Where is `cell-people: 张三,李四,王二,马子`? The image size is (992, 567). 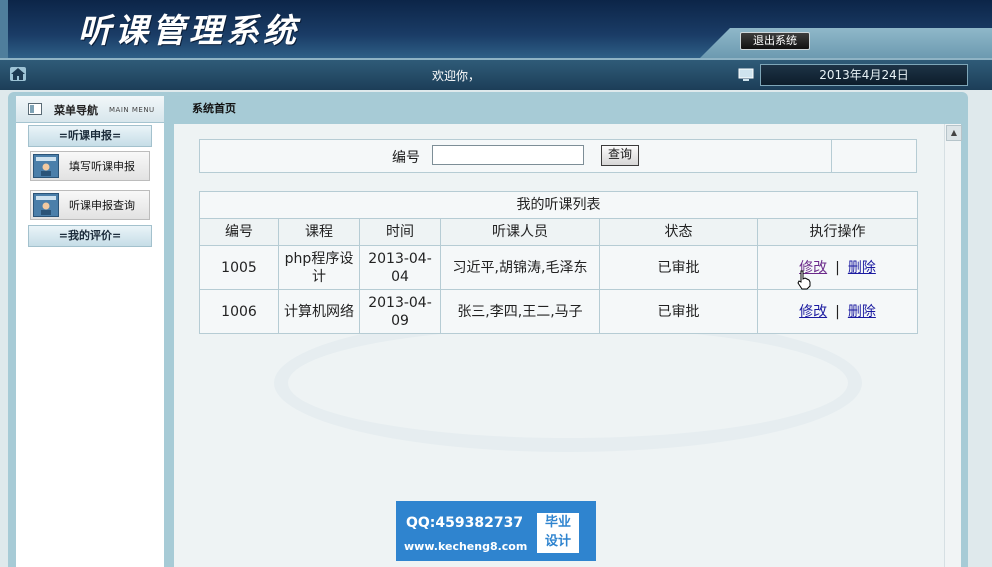
cell-people: 张三,李四,王二,马子 is located at coordinates (520, 311).